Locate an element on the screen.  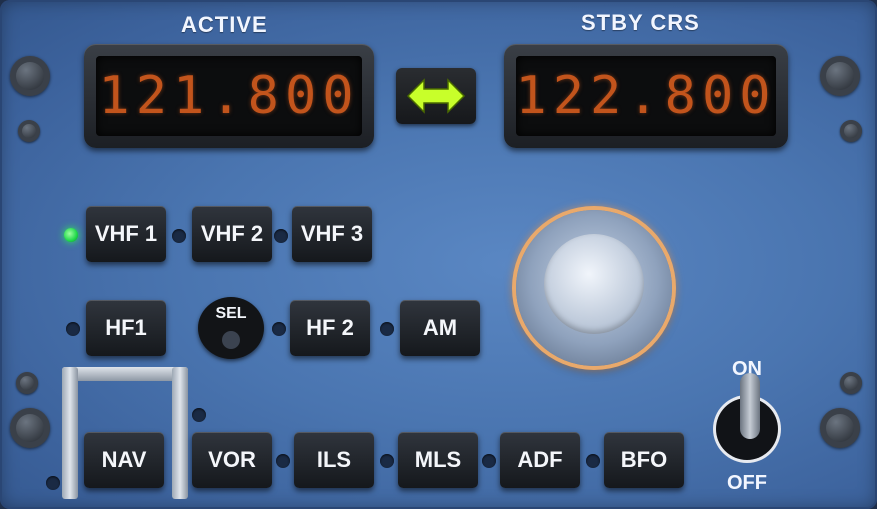
vhf3-indicator-light is located at coordinates (281, 236).